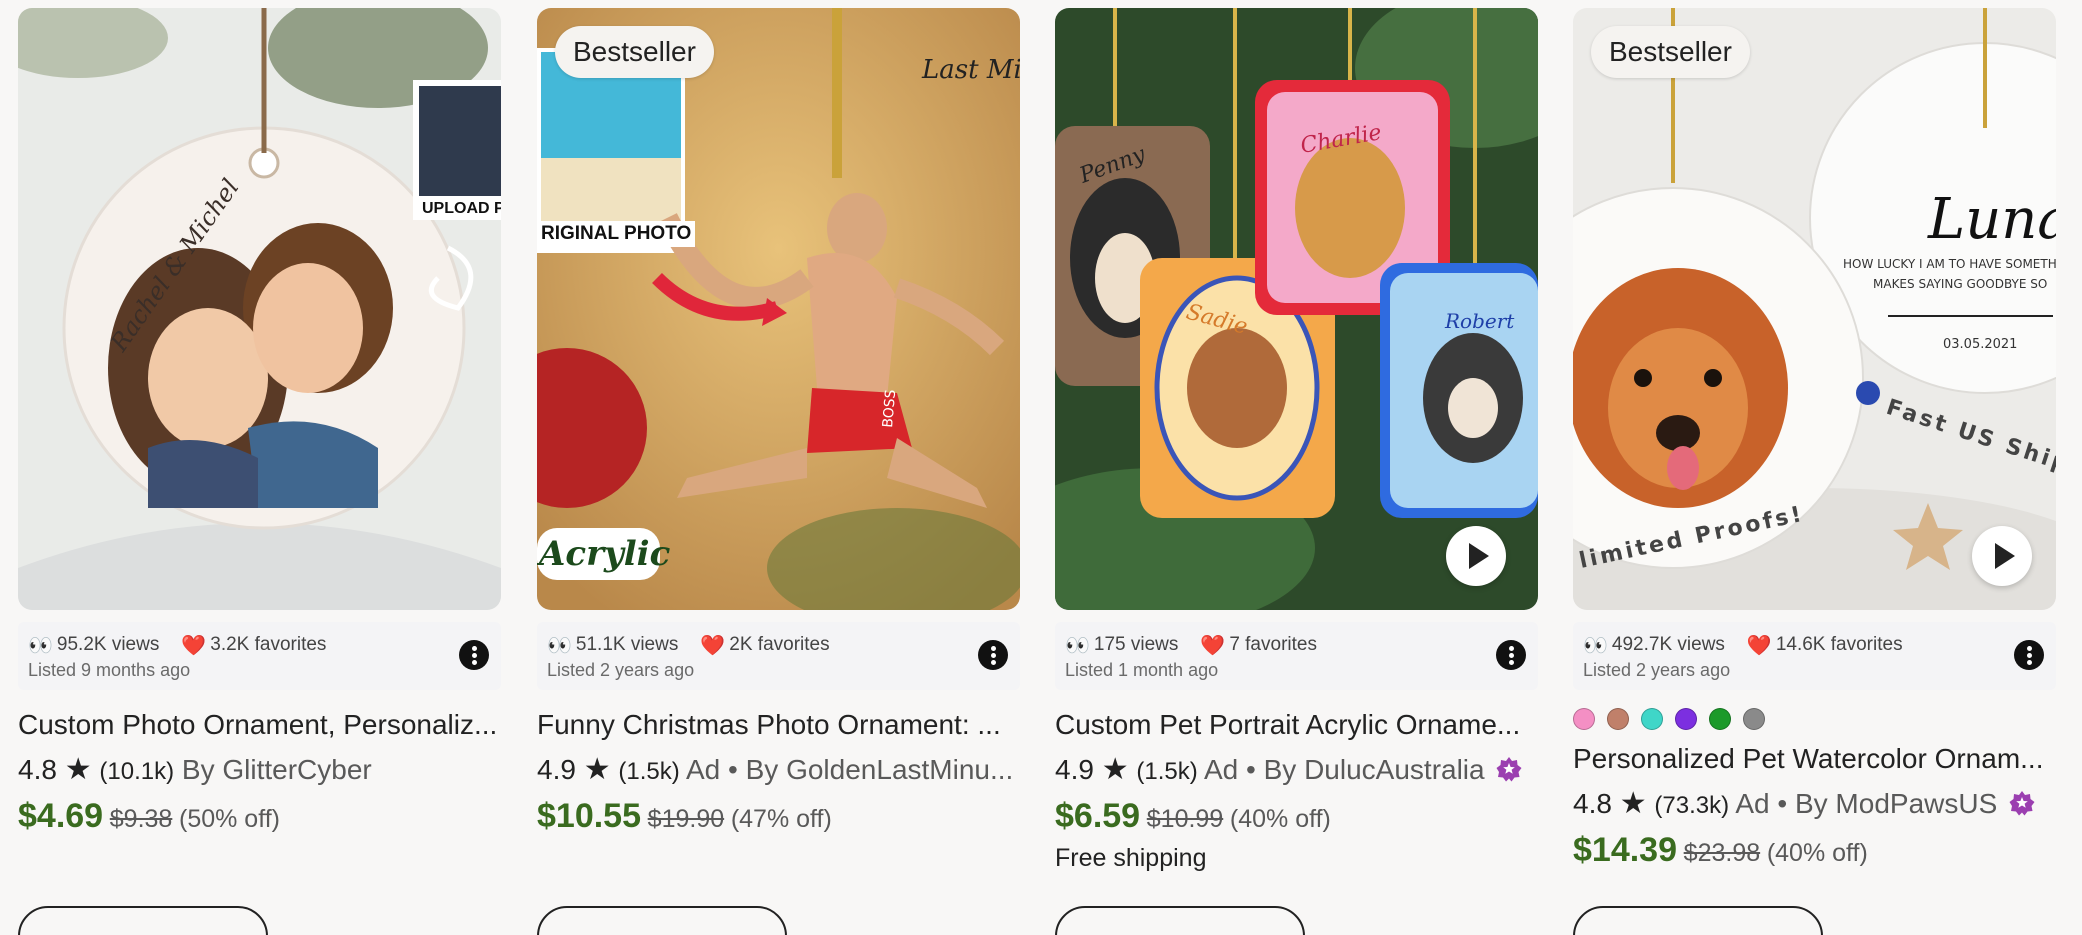 This screenshot has height=935, width=2082. What do you see at coordinates (970, 70) in the screenshot?
I see `corner-text: Last Minute GIFTS` at bounding box center [970, 70].